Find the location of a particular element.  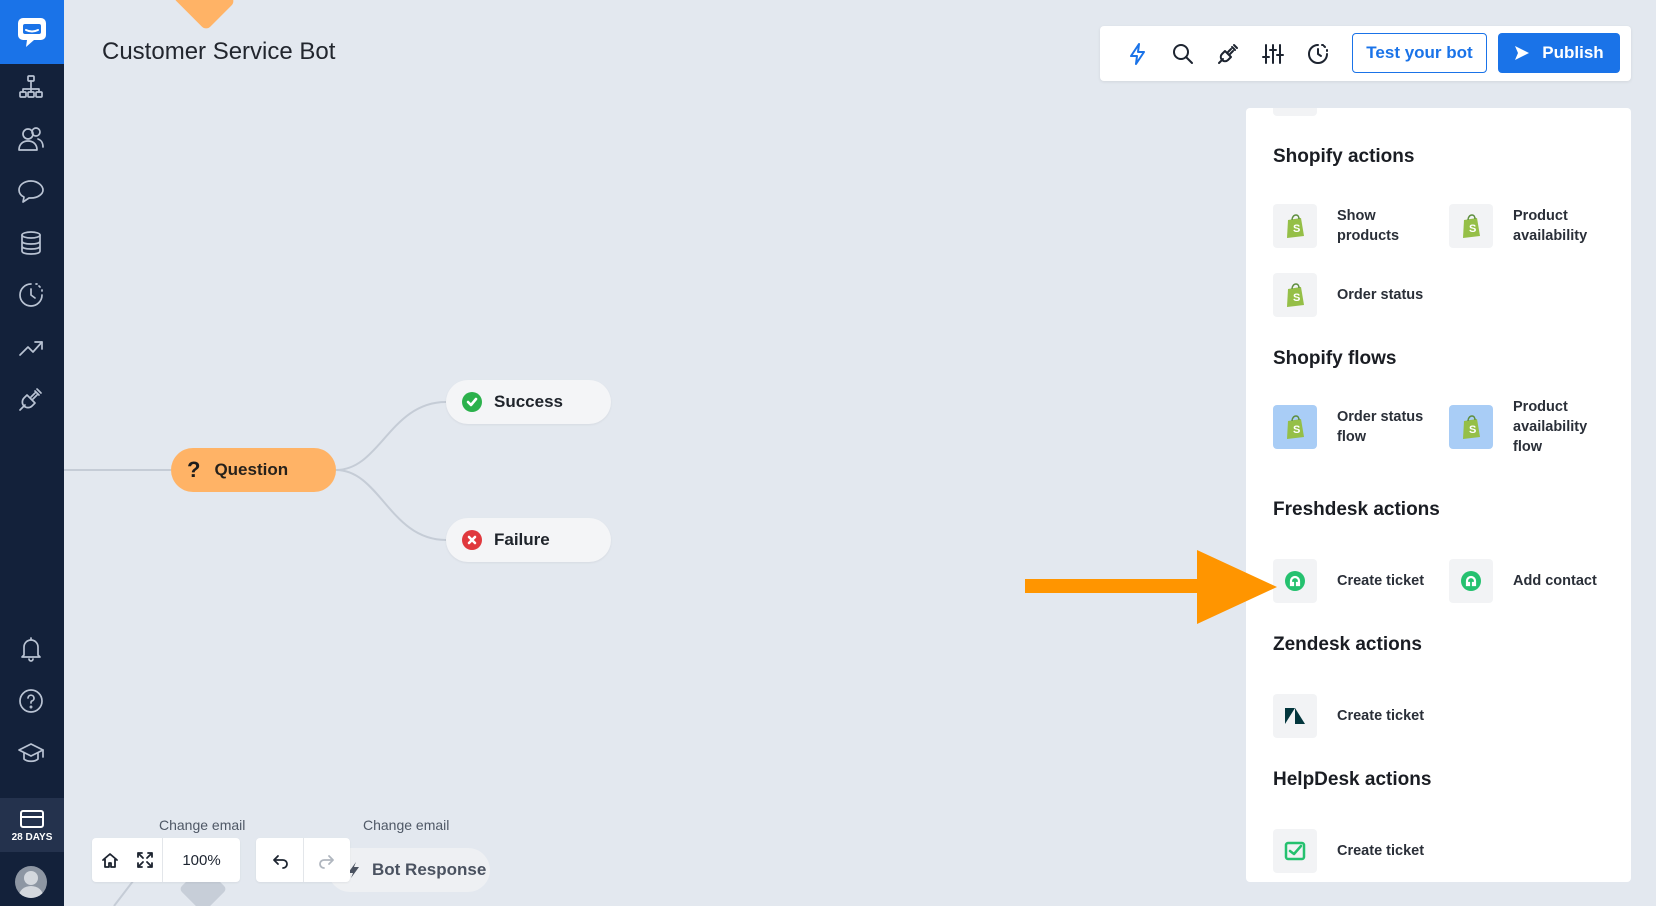

chatbot-logo is located at coordinates (32, 32).